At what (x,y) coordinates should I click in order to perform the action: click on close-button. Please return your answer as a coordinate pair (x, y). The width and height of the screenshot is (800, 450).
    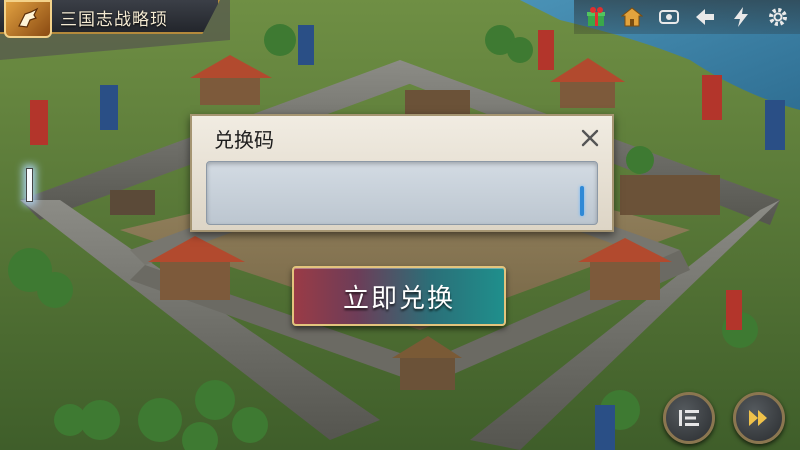
    Looking at the image, I should click on (590, 138).